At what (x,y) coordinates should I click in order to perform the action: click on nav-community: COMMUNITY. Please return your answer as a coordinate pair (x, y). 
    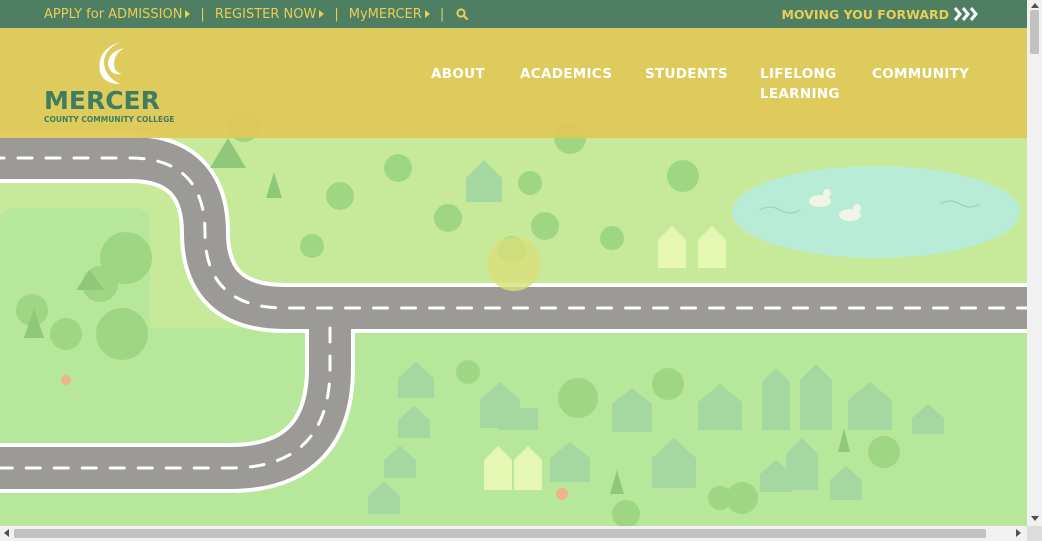
    Looking at the image, I should click on (920, 74).